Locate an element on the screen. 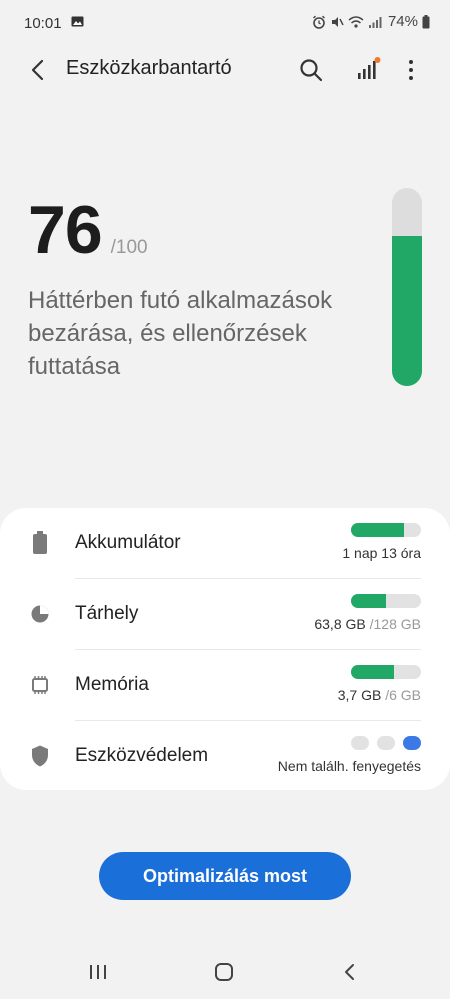  list-item-device-protection: Eszközvédelem Nem találh. fenyegetés is located at coordinates (225, 756).